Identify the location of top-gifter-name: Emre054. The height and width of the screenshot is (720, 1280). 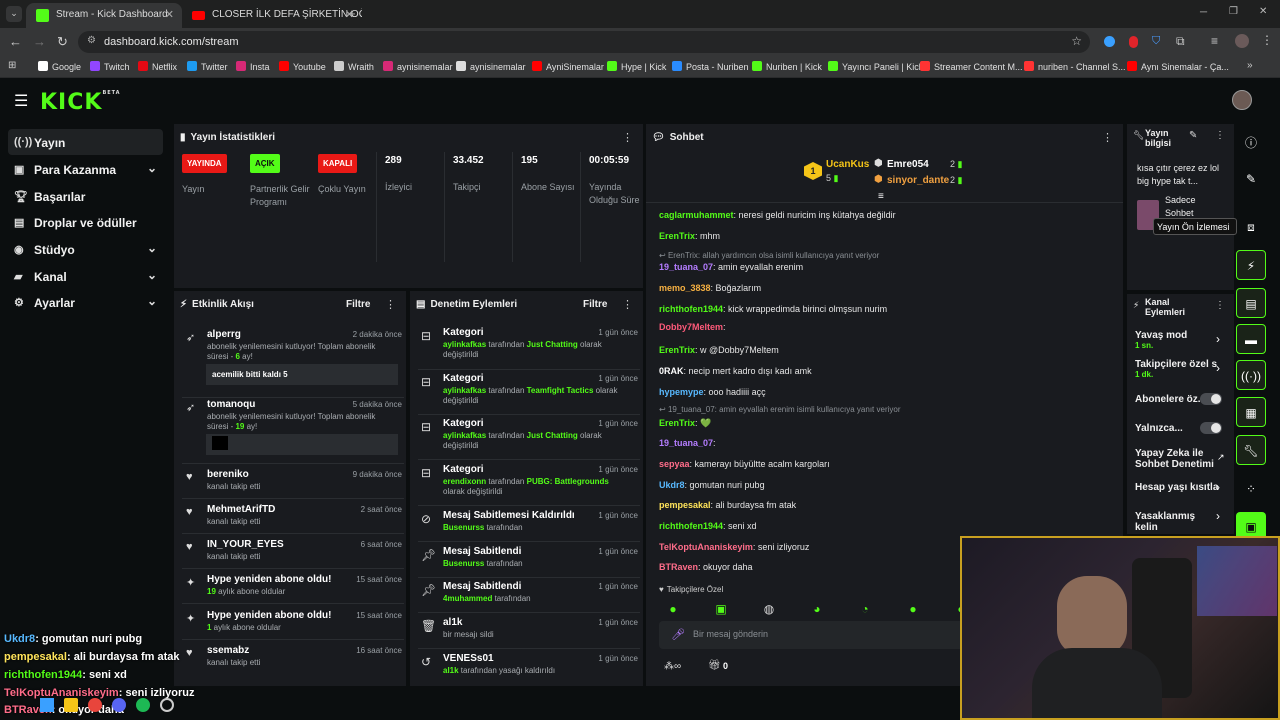
(908, 164).